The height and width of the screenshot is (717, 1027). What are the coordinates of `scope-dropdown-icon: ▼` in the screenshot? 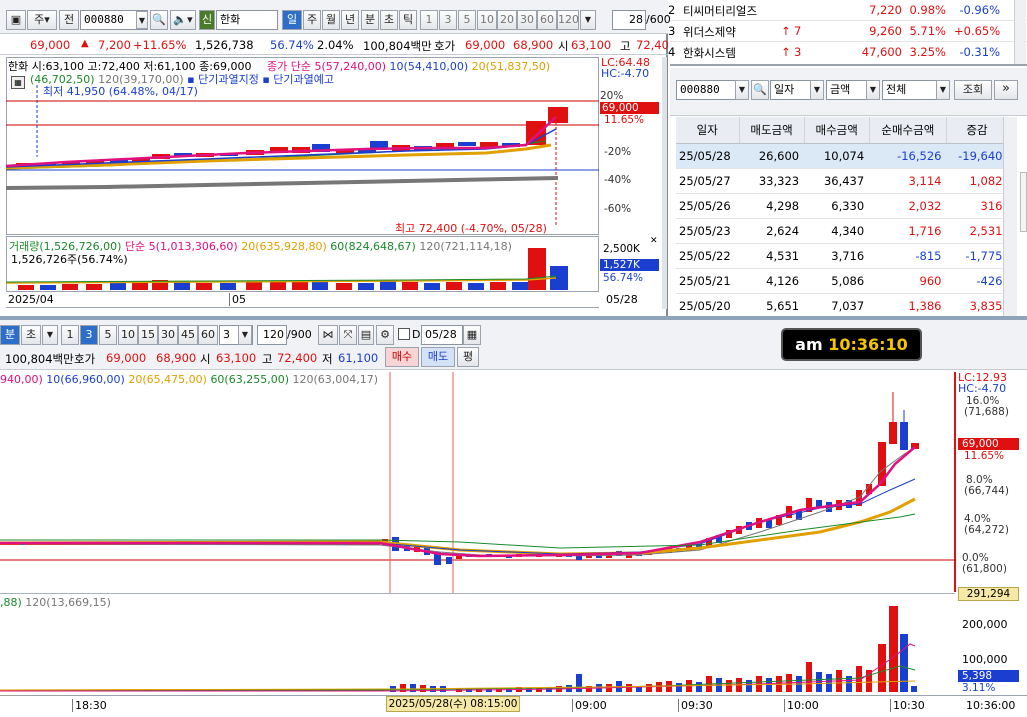 It's located at (943, 90).